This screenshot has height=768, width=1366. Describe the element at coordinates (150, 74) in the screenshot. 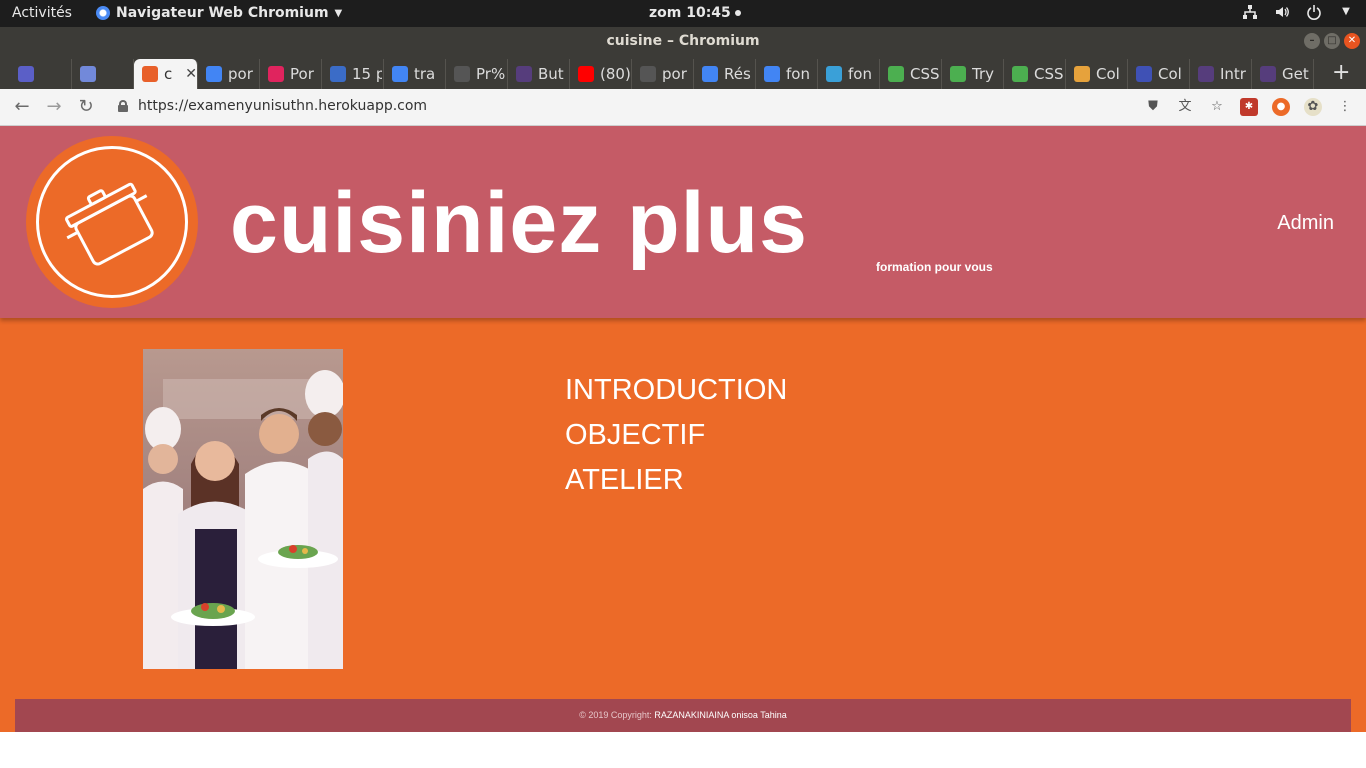

I see `pan-favicon` at that location.